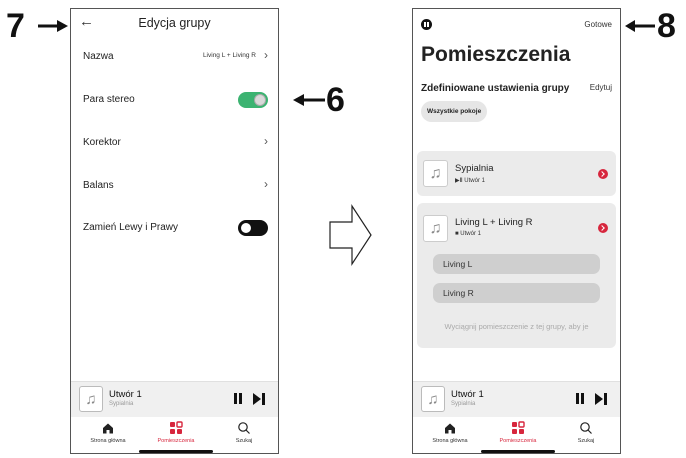  What do you see at coordinates (459, 181) in the screenshot?
I see `playing-icon: ▶‖` at bounding box center [459, 181].